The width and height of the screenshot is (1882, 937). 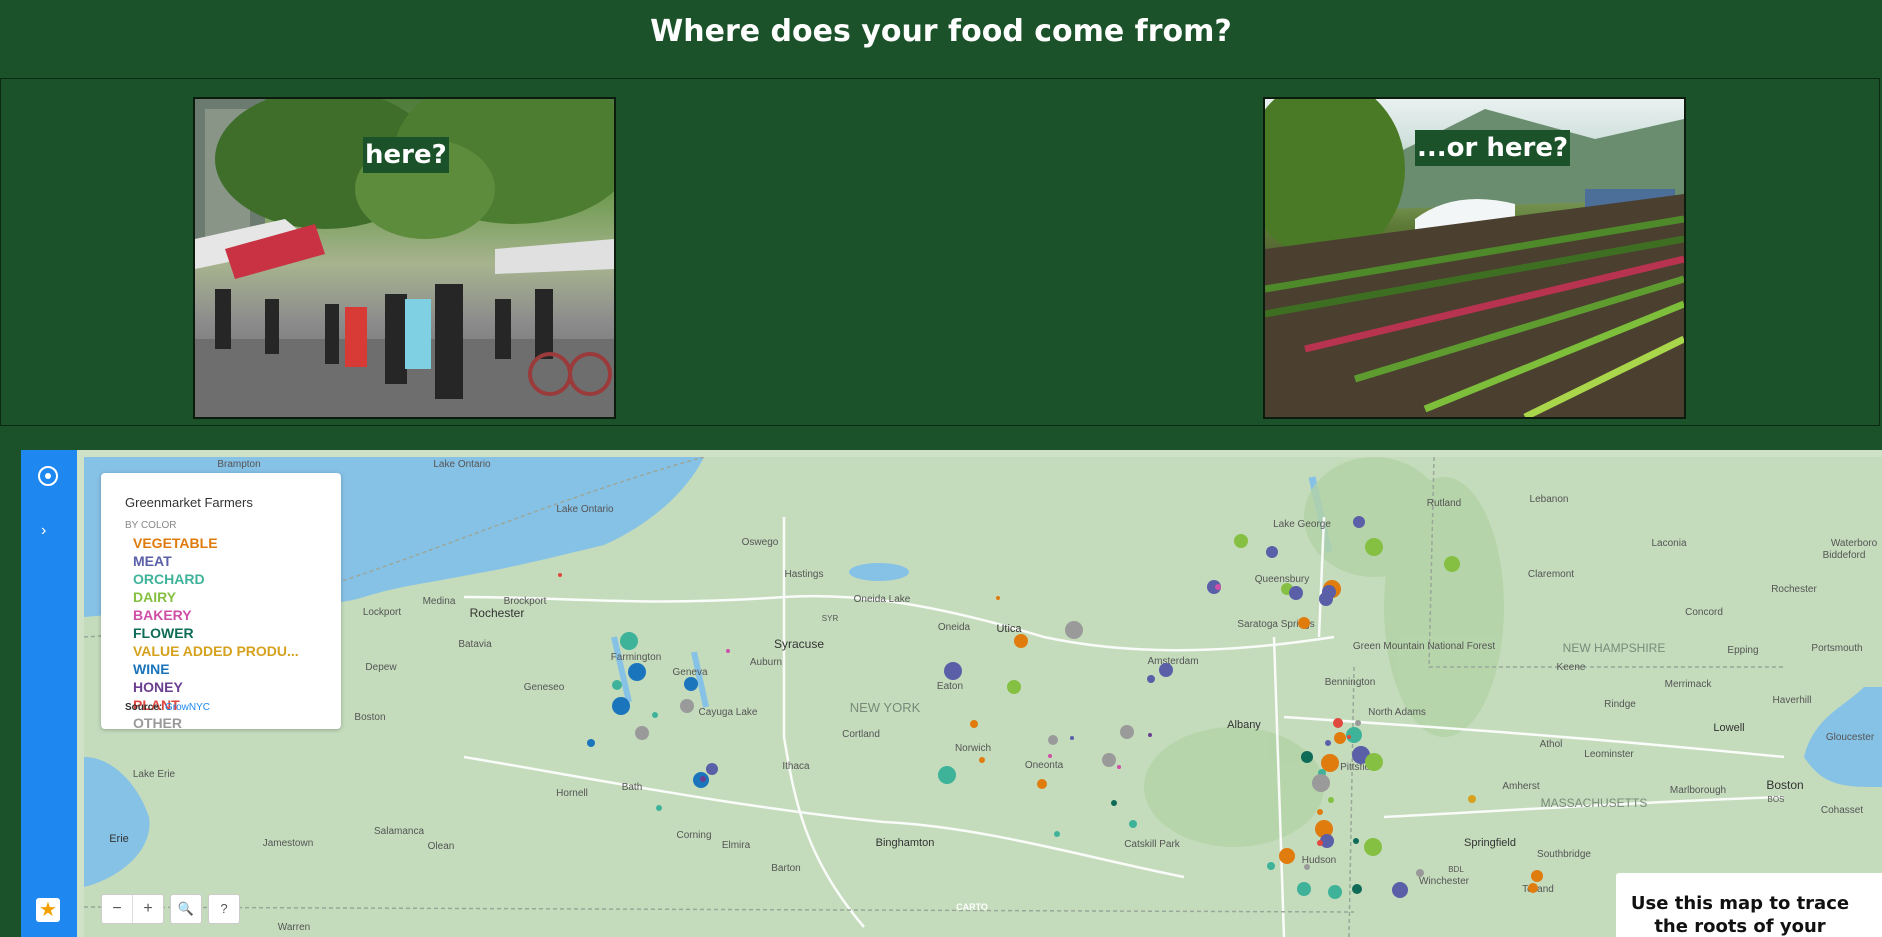 What do you see at coordinates (43, 531) in the screenshot?
I see `chevron-right-icon: ›` at bounding box center [43, 531].